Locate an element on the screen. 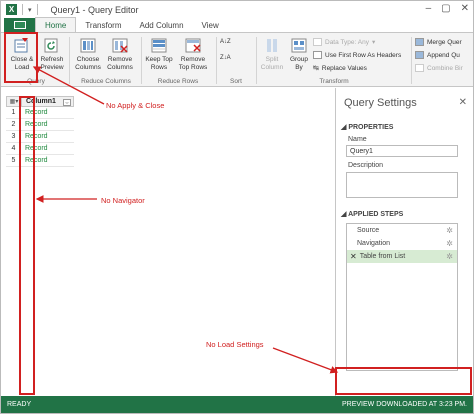  table-row: 3 Record is located at coordinates (40, 137).